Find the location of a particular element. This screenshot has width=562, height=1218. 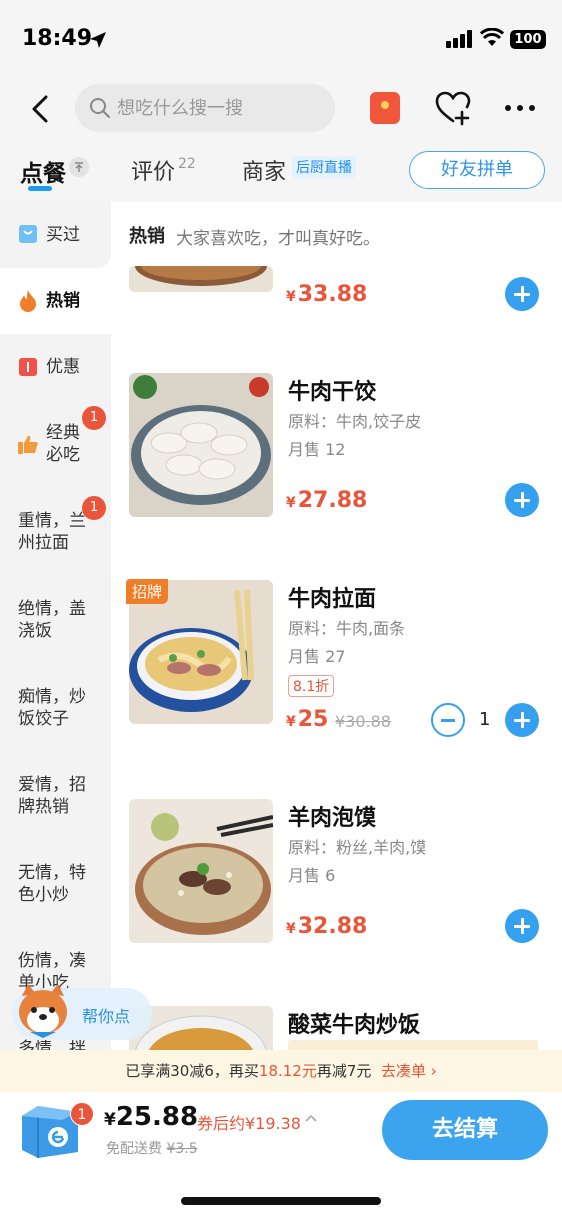

sidebar-item-discount: 优惠 is located at coordinates (55, 367).